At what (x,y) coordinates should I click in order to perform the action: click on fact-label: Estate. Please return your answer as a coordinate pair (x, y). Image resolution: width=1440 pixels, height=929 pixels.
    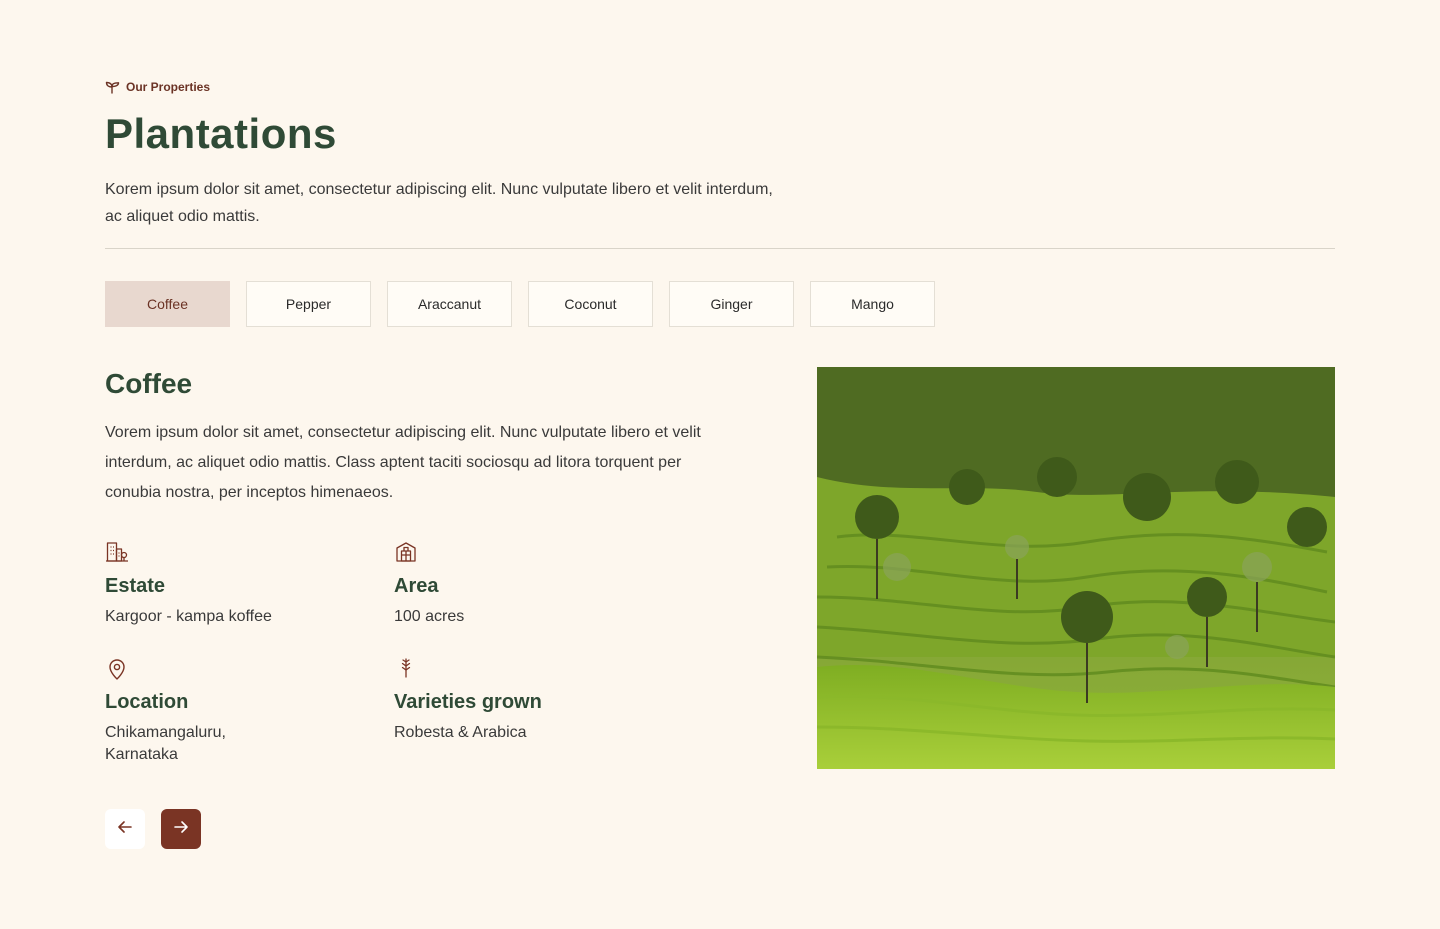
    Looking at the image, I should click on (135, 586).